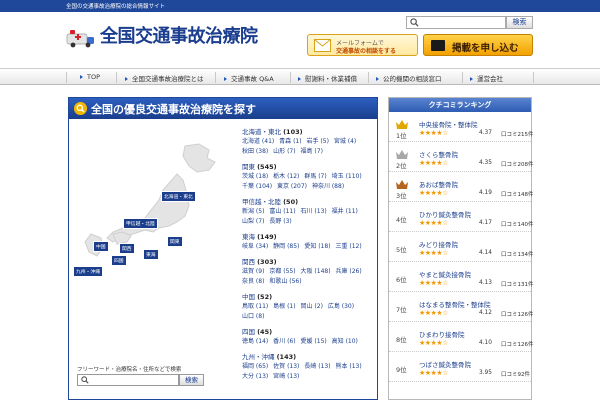  What do you see at coordinates (517, 224) in the screenshot?
I see `review-count: 口コミ140件` at bounding box center [517, 224].